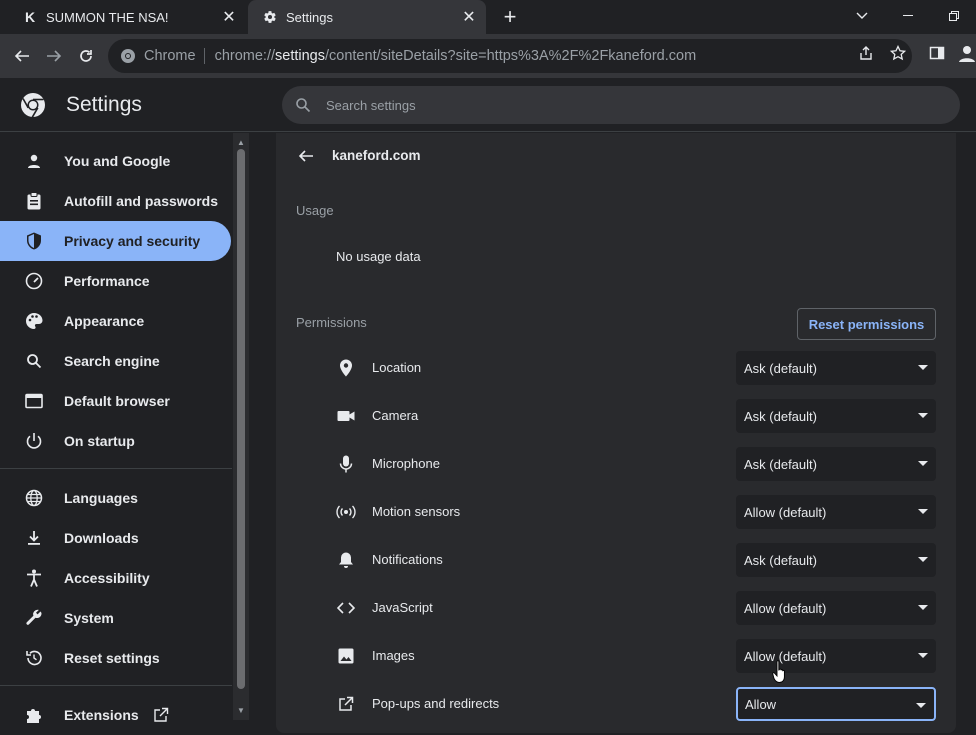 Image resolution: width=976 pixels, height=735 pixels. Describe the element at coordinates (510, 16) in the screenshot. I see `new-tab-button: +` at that location.